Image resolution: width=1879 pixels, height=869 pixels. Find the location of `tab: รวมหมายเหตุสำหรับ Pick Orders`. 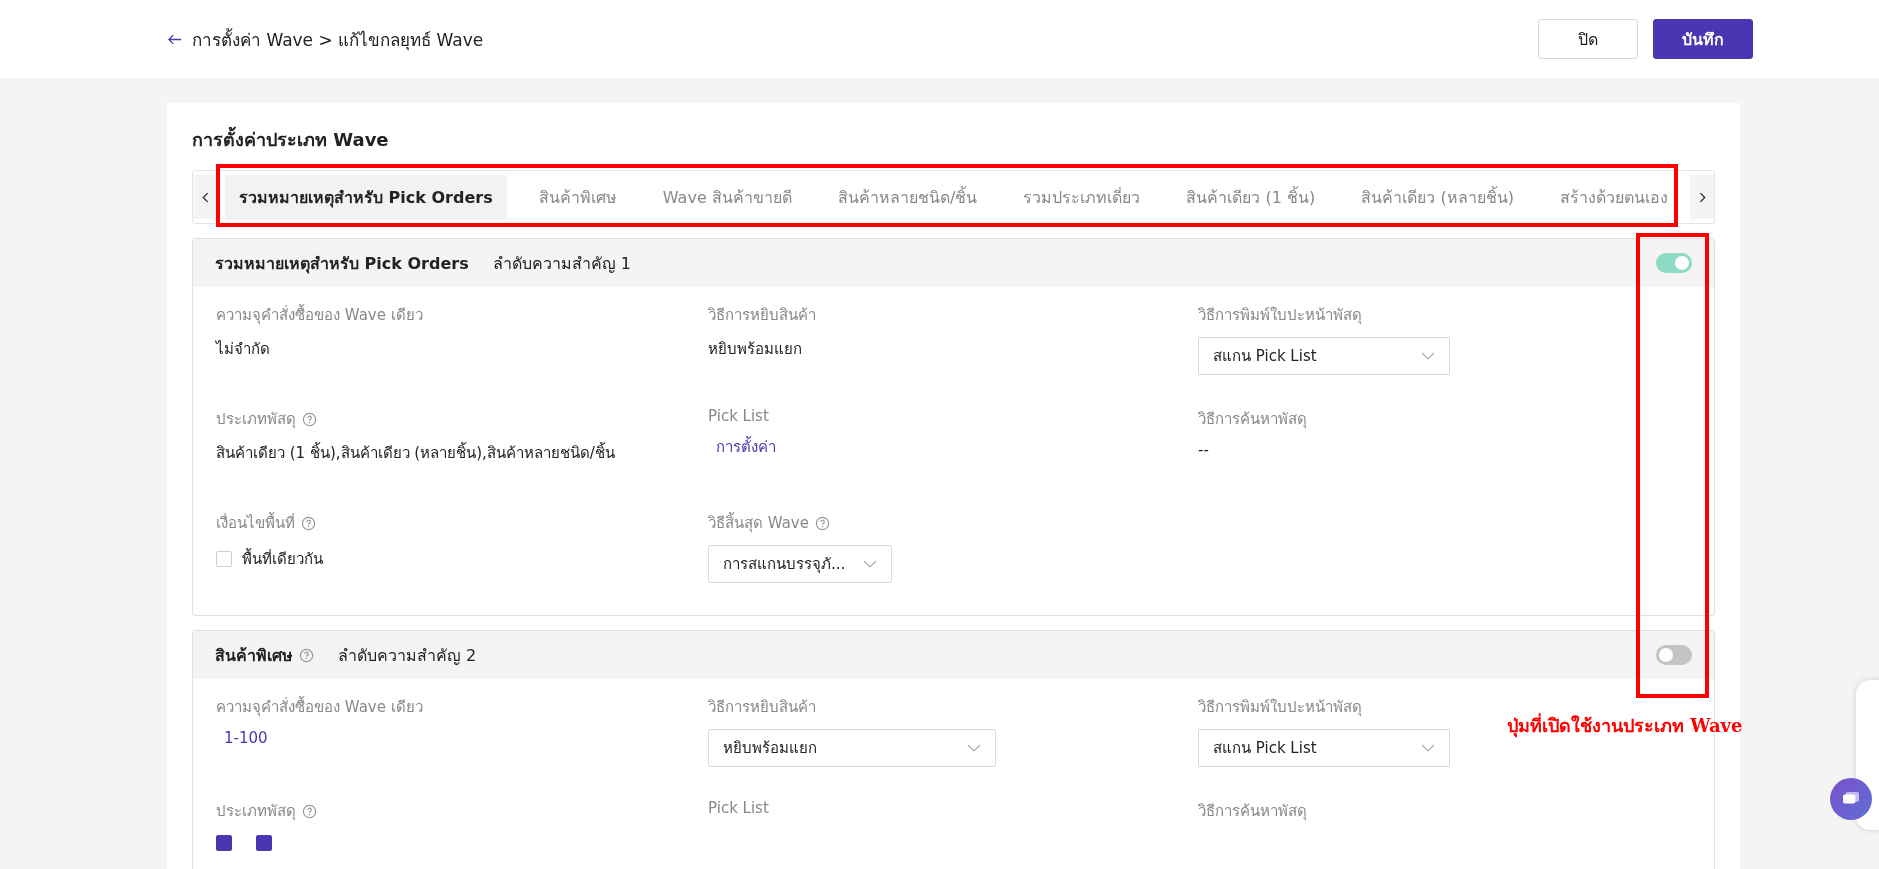

tab: รวมหมายเหตุสำหรับ Pick Orders is located at coordinates (366, 197).